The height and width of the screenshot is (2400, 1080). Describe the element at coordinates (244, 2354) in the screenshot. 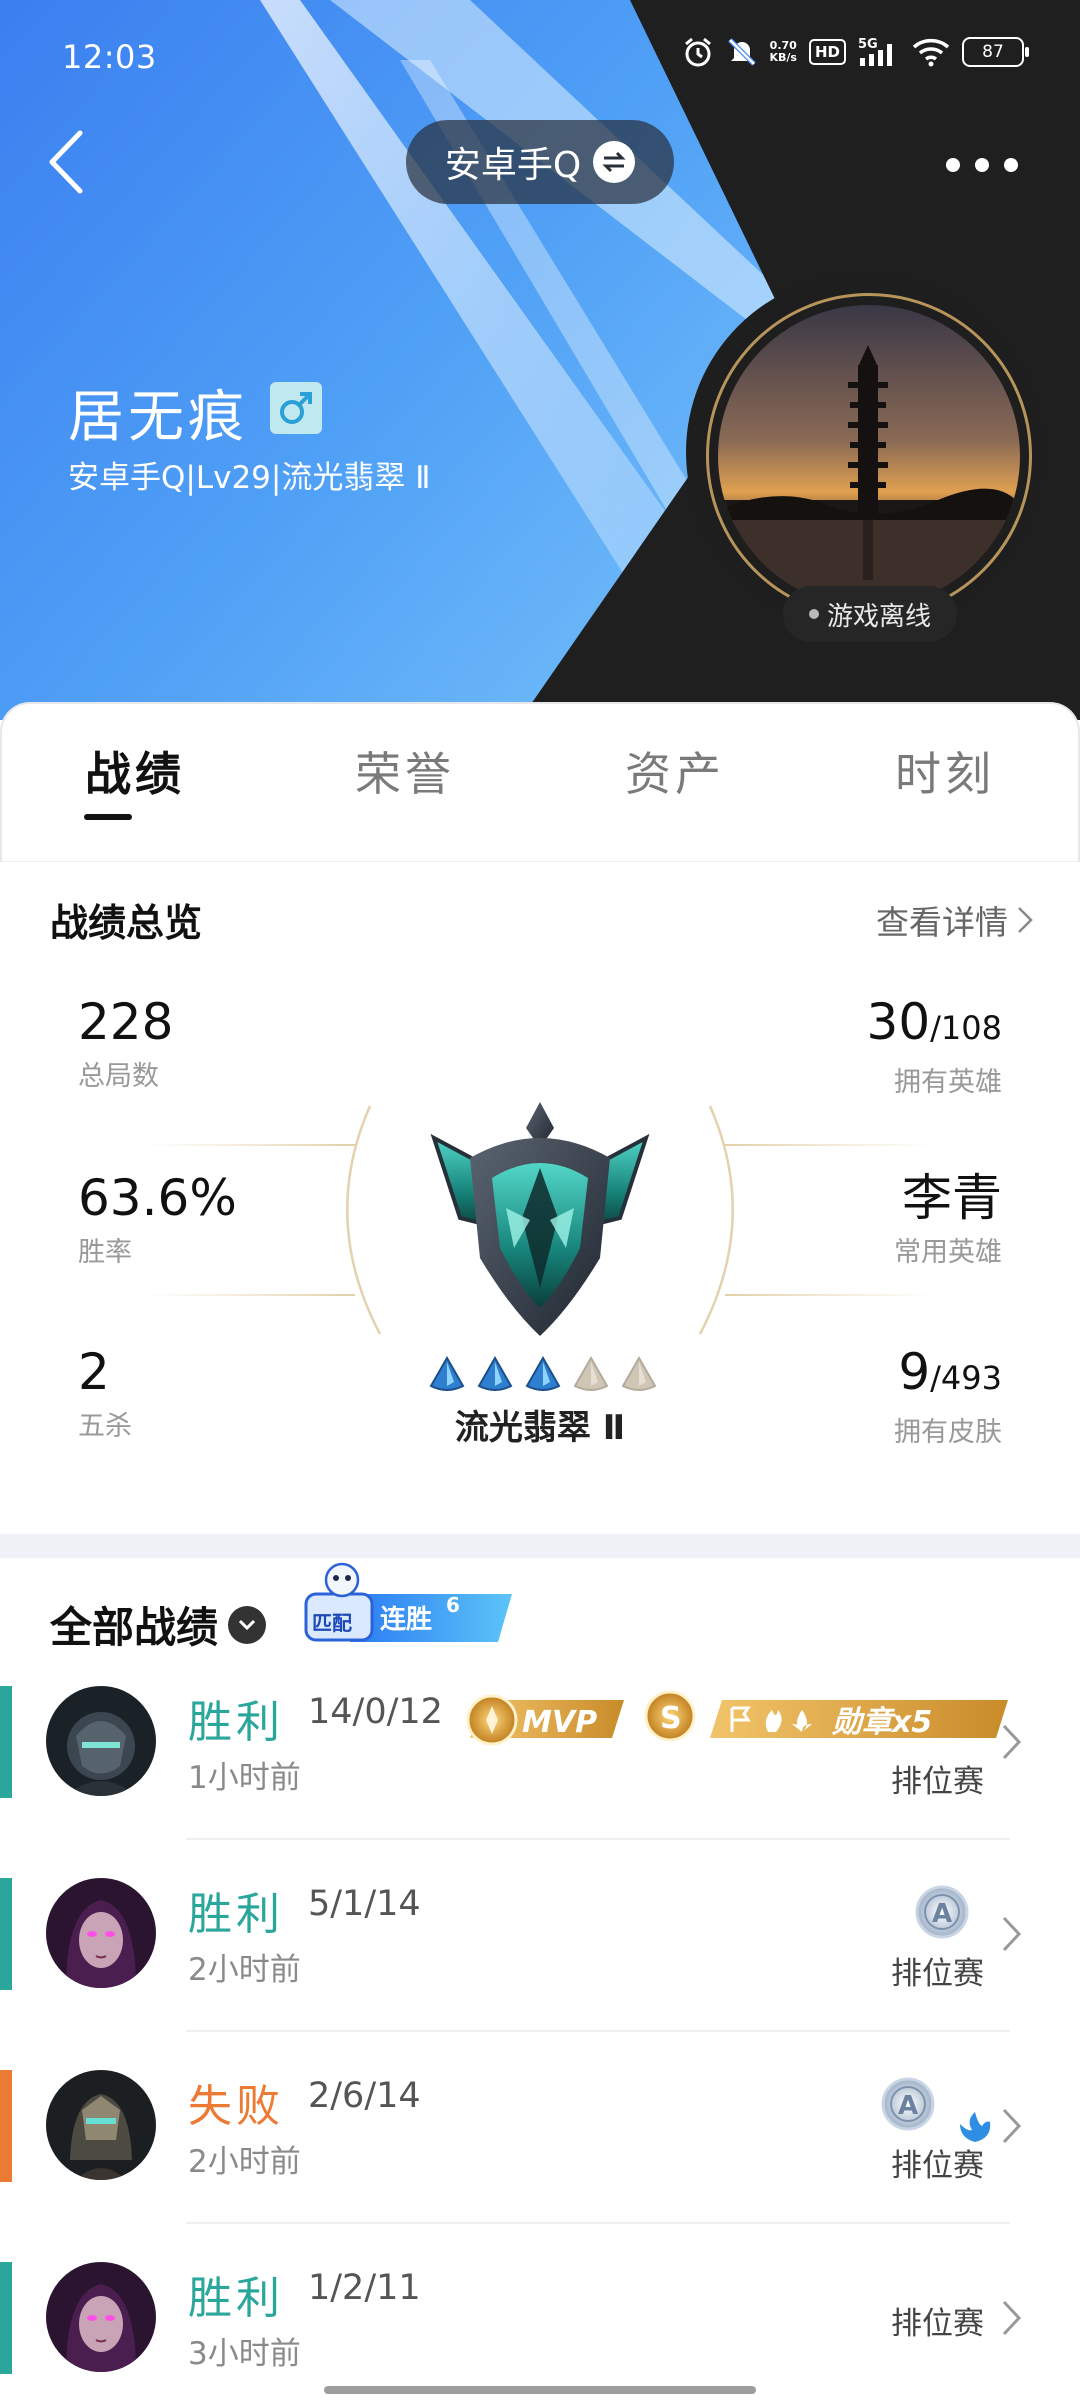

I see `match-time: 3小时前` at that location.